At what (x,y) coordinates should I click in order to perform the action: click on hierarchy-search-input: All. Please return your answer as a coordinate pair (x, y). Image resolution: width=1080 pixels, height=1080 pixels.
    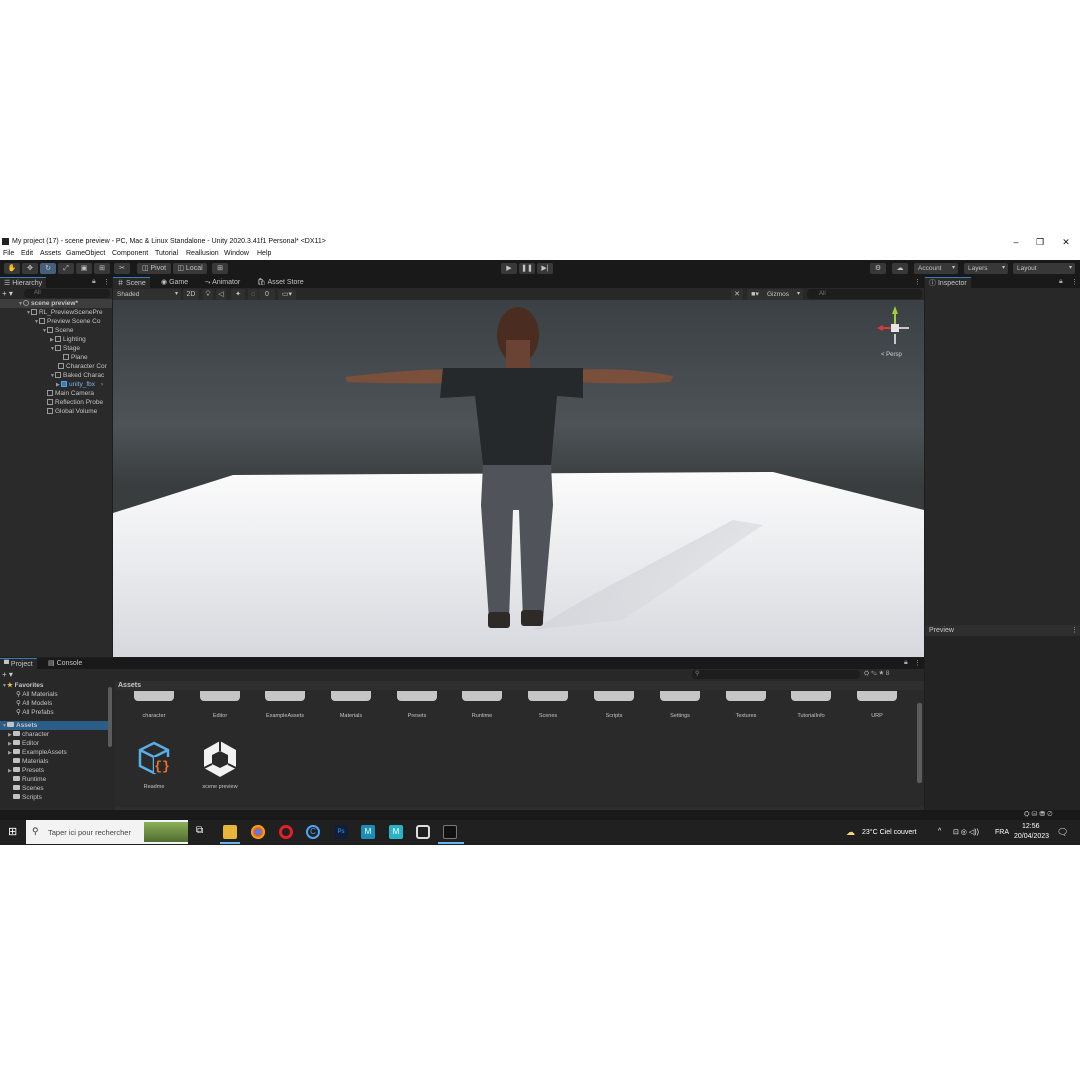
    Looking at the image, I should click on (67, 293).